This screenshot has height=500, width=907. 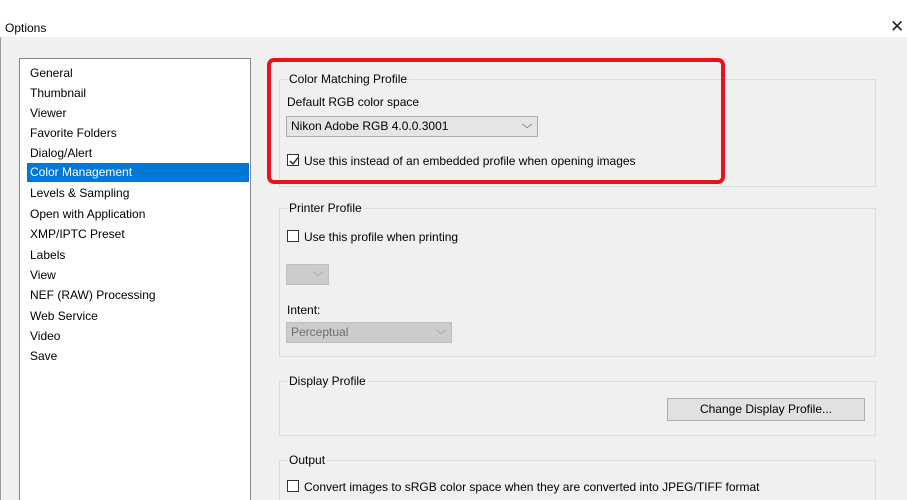 What do you see at coordinates (73, 133) in the screenshot?
I see `sidebar-item-favorite-folders: Favorite Folders` at bounding box center [73, 133].